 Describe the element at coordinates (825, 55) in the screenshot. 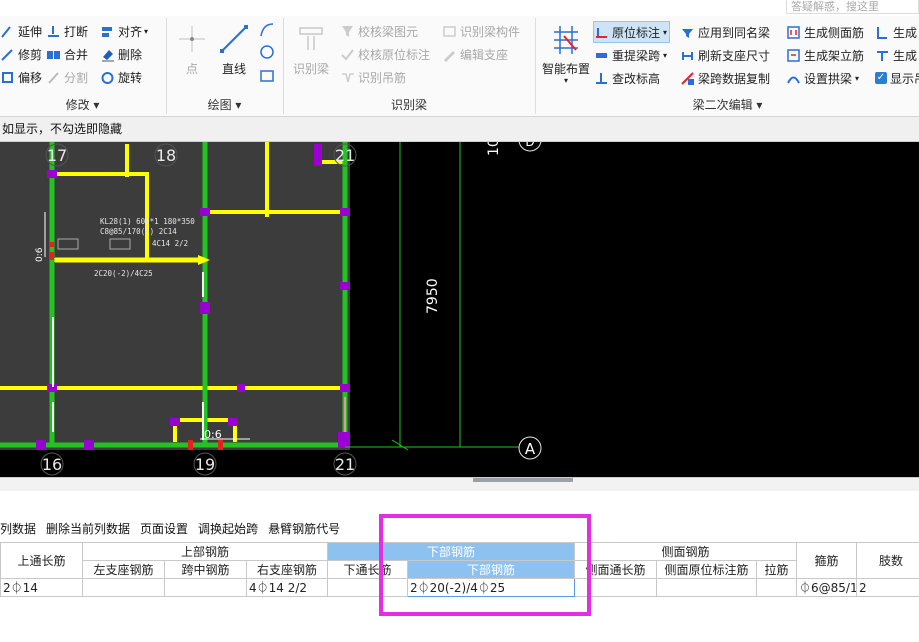

I see `generate-erection-bar-button: 生成架立筋` at that location.